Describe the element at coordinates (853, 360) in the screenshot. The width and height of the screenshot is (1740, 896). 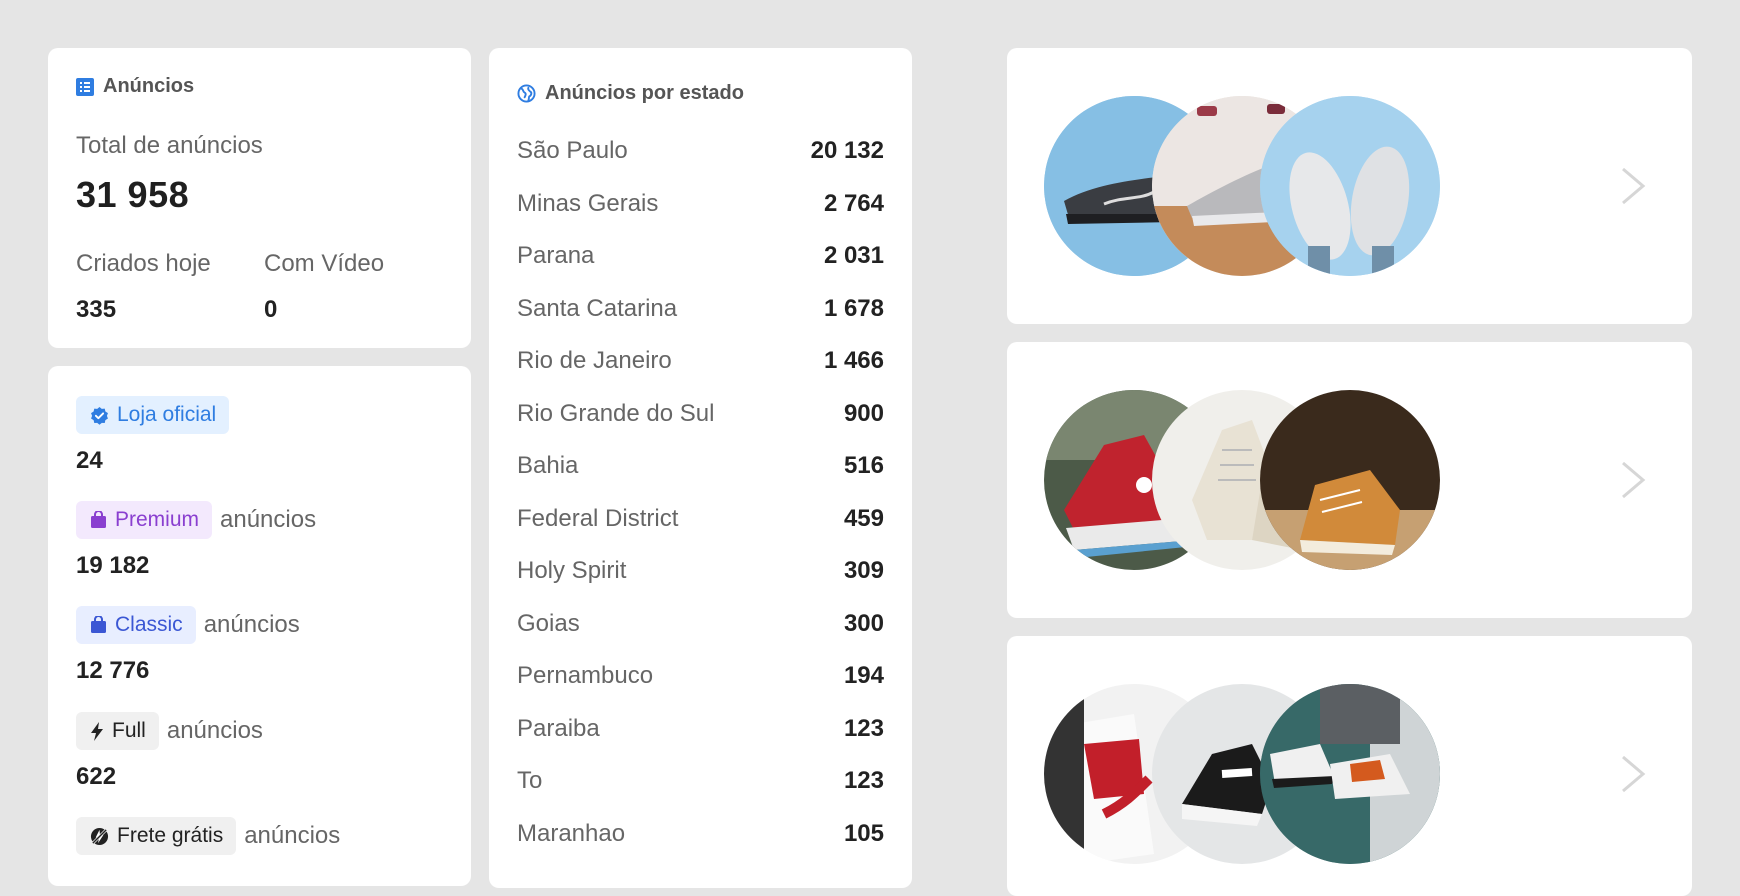
I see `state-count: 1 466` at that location.